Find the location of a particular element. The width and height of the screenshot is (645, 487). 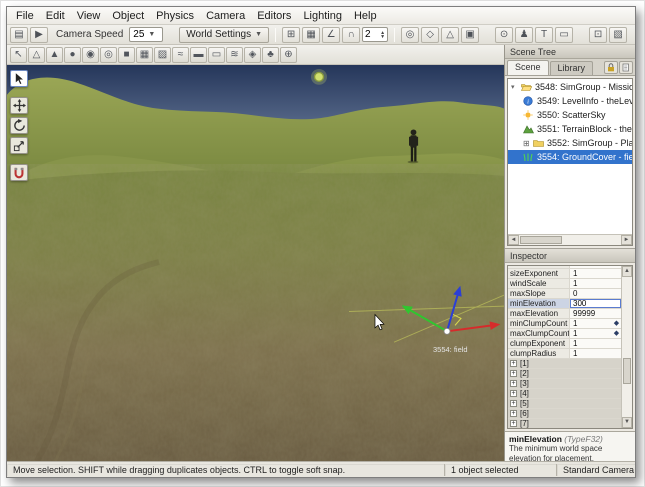

angle-snap-icon: ∠ is located at coordinates (331, 34).